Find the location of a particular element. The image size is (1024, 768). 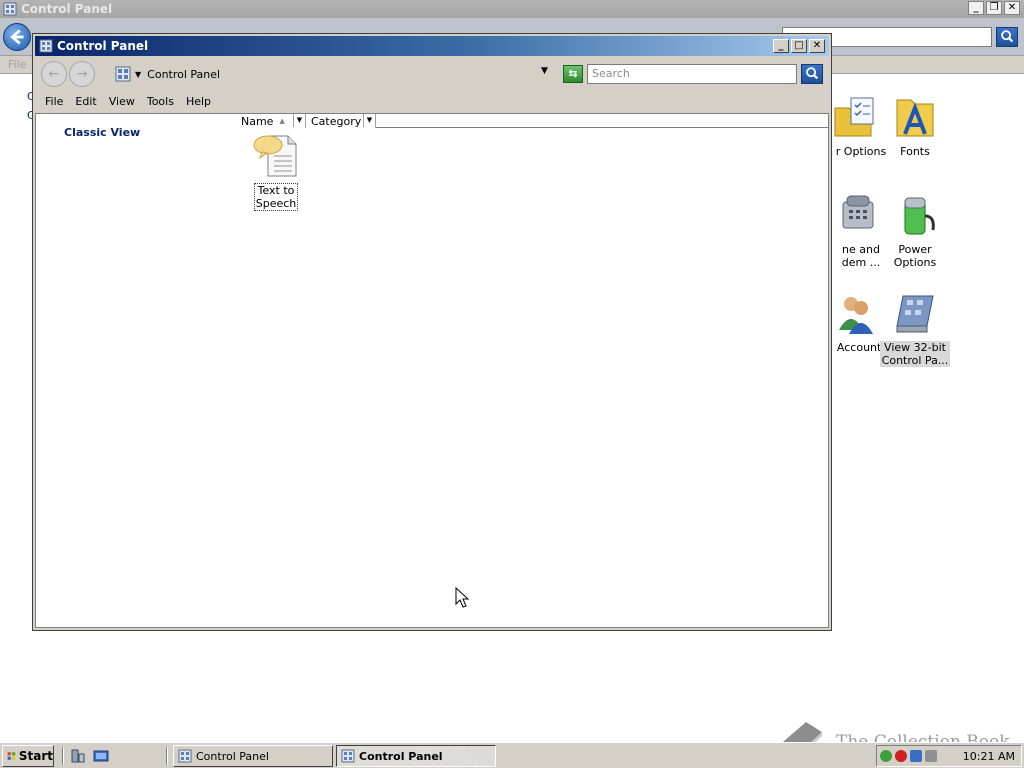

list-item: Text to Speech is located at coordinates (276, 171).